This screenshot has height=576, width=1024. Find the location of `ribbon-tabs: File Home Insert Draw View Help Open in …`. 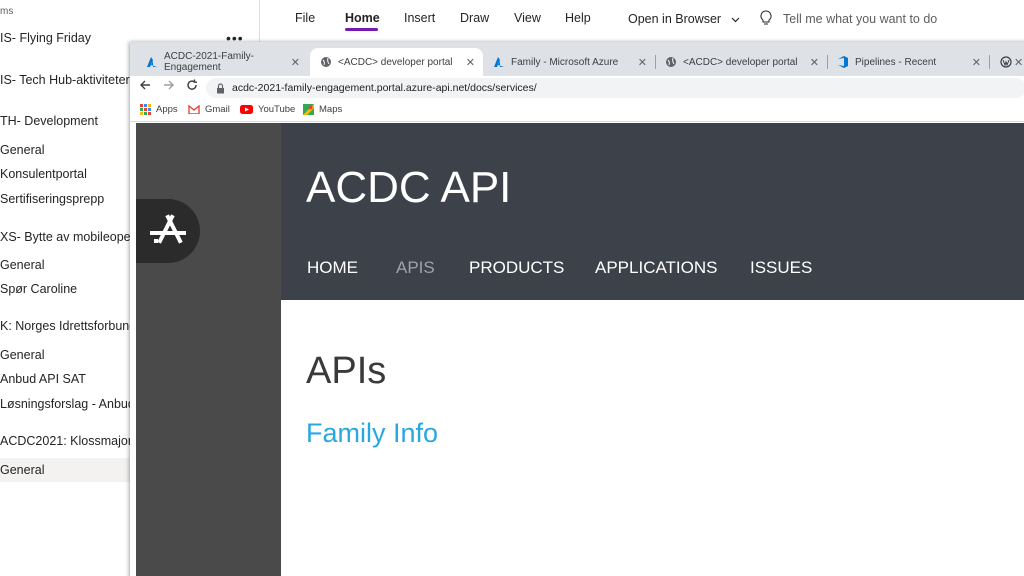

ribbon-tabs: File Home Insert Draw View Help Open in … is located at coordinates (642, 21).